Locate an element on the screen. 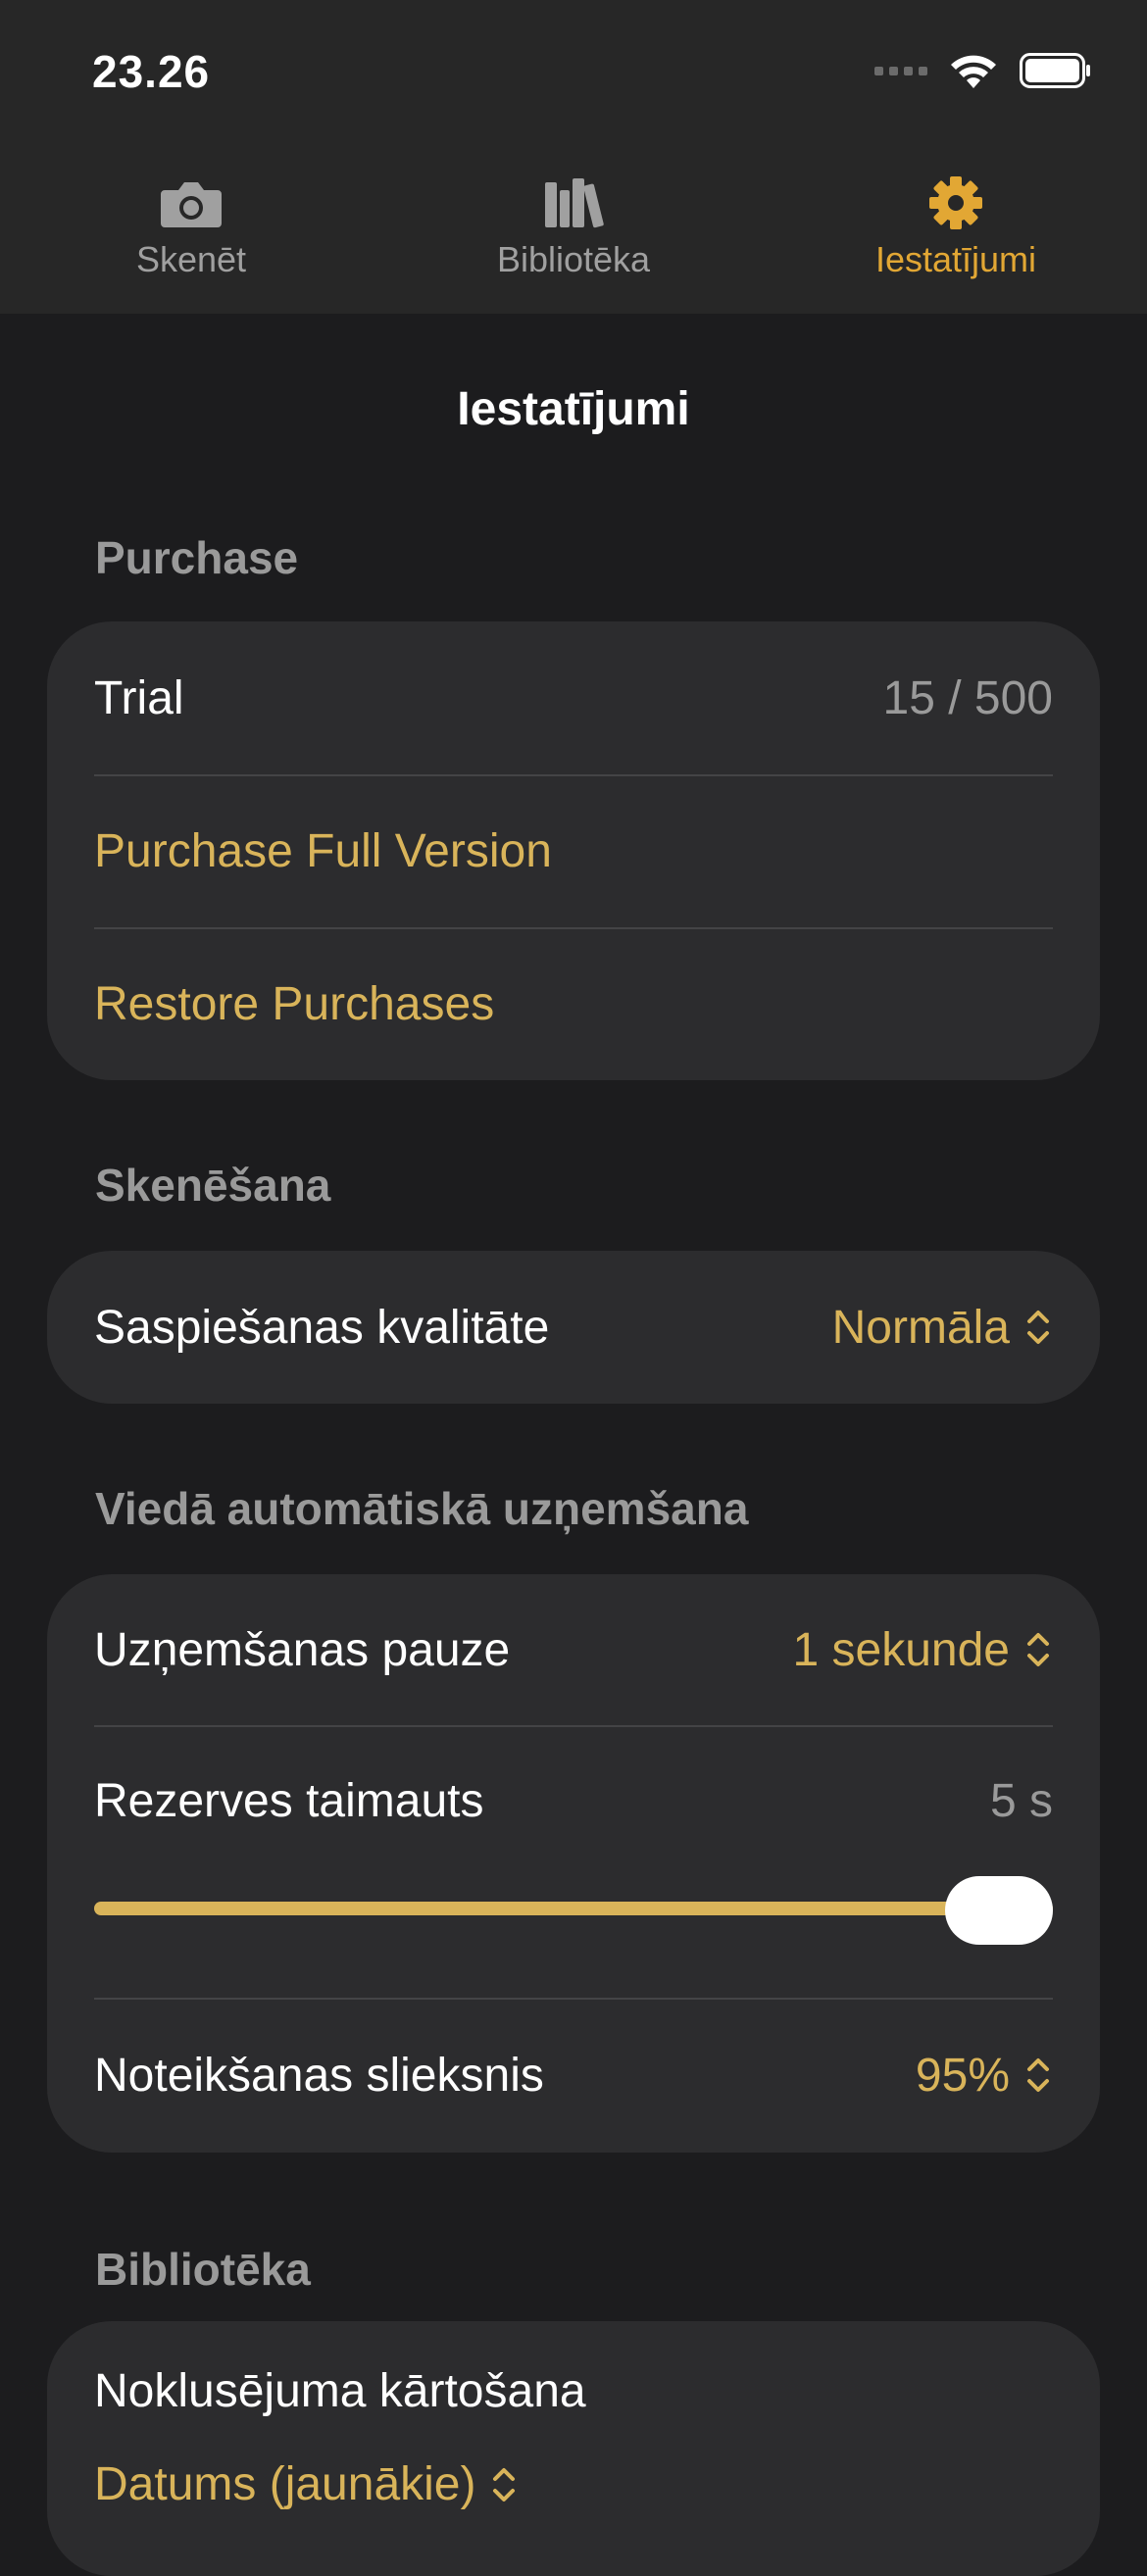  fallback-timeout-value: 5 s is located at coordinates (1021, 1800).